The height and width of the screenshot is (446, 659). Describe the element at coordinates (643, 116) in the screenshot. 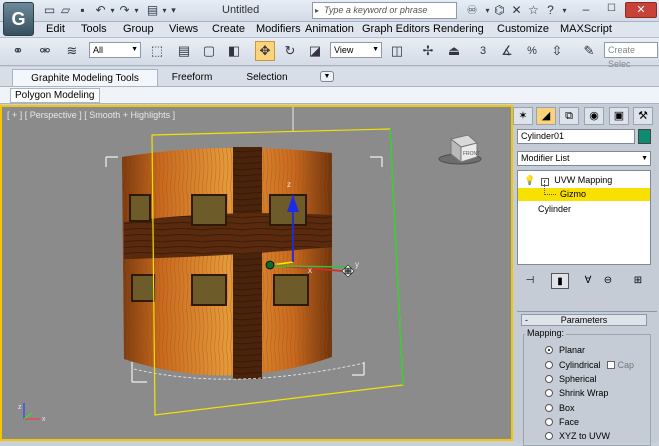

I see `utilities-tab-icon: ⚒` at that location.